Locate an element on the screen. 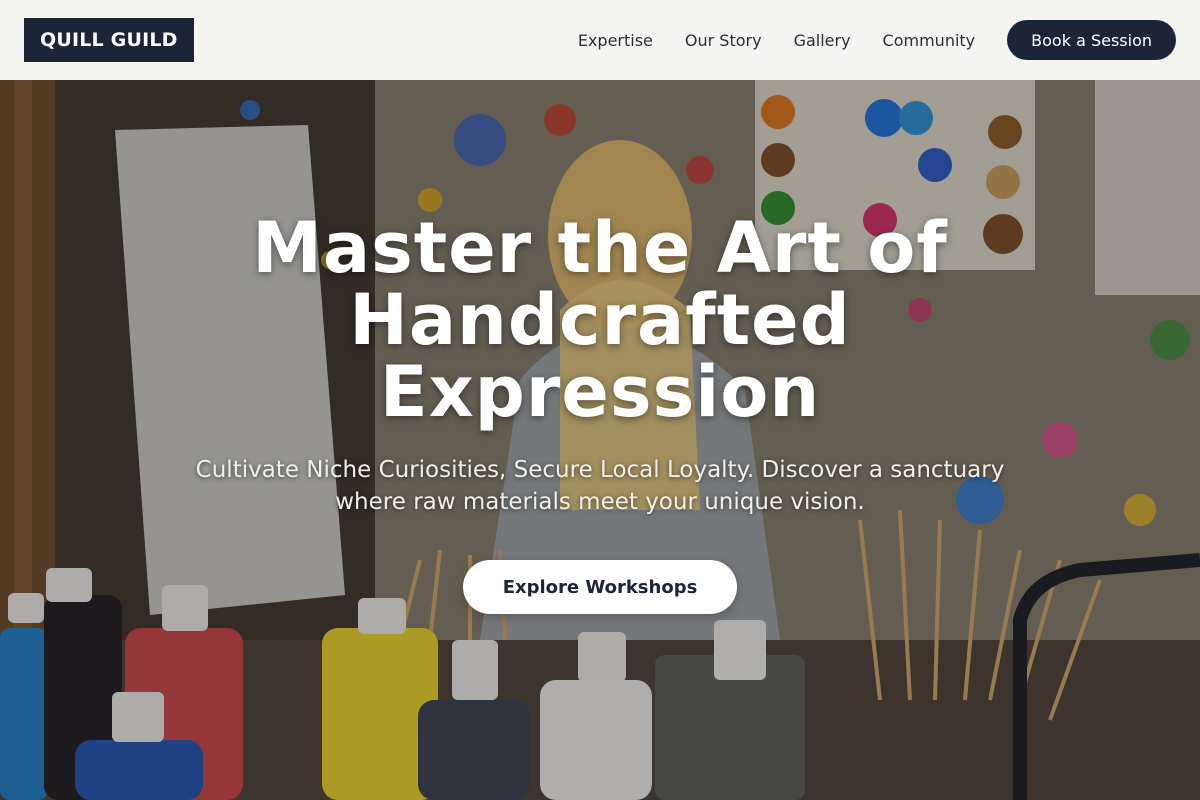 The width and height of the screenshot is (1200, 800). explore-workshops-button: Explore Workshops is located at coordinates (600, 587).